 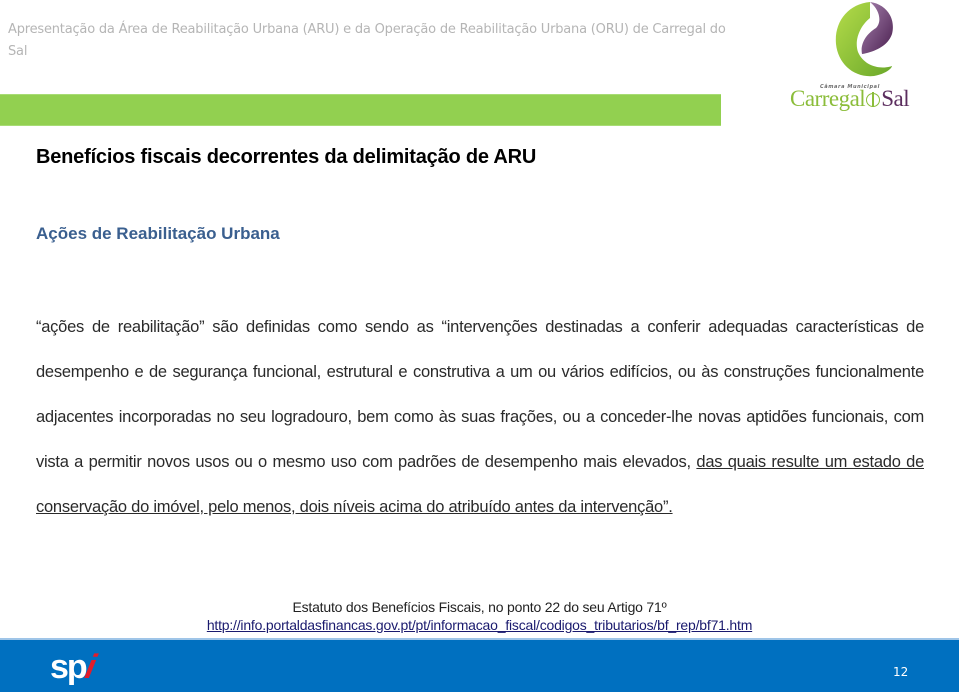 What do you see at coordinates (360, 110) in the screenshot?
I see `header-accent-bar` at bounding box center [360, 110].